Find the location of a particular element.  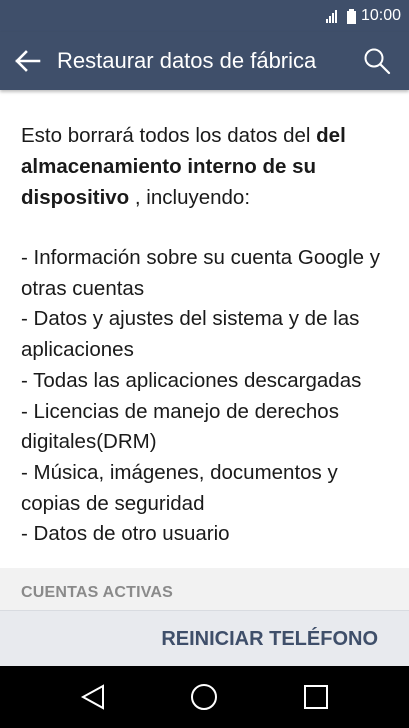

square-recent-icon is located at coordinates (316, 697).